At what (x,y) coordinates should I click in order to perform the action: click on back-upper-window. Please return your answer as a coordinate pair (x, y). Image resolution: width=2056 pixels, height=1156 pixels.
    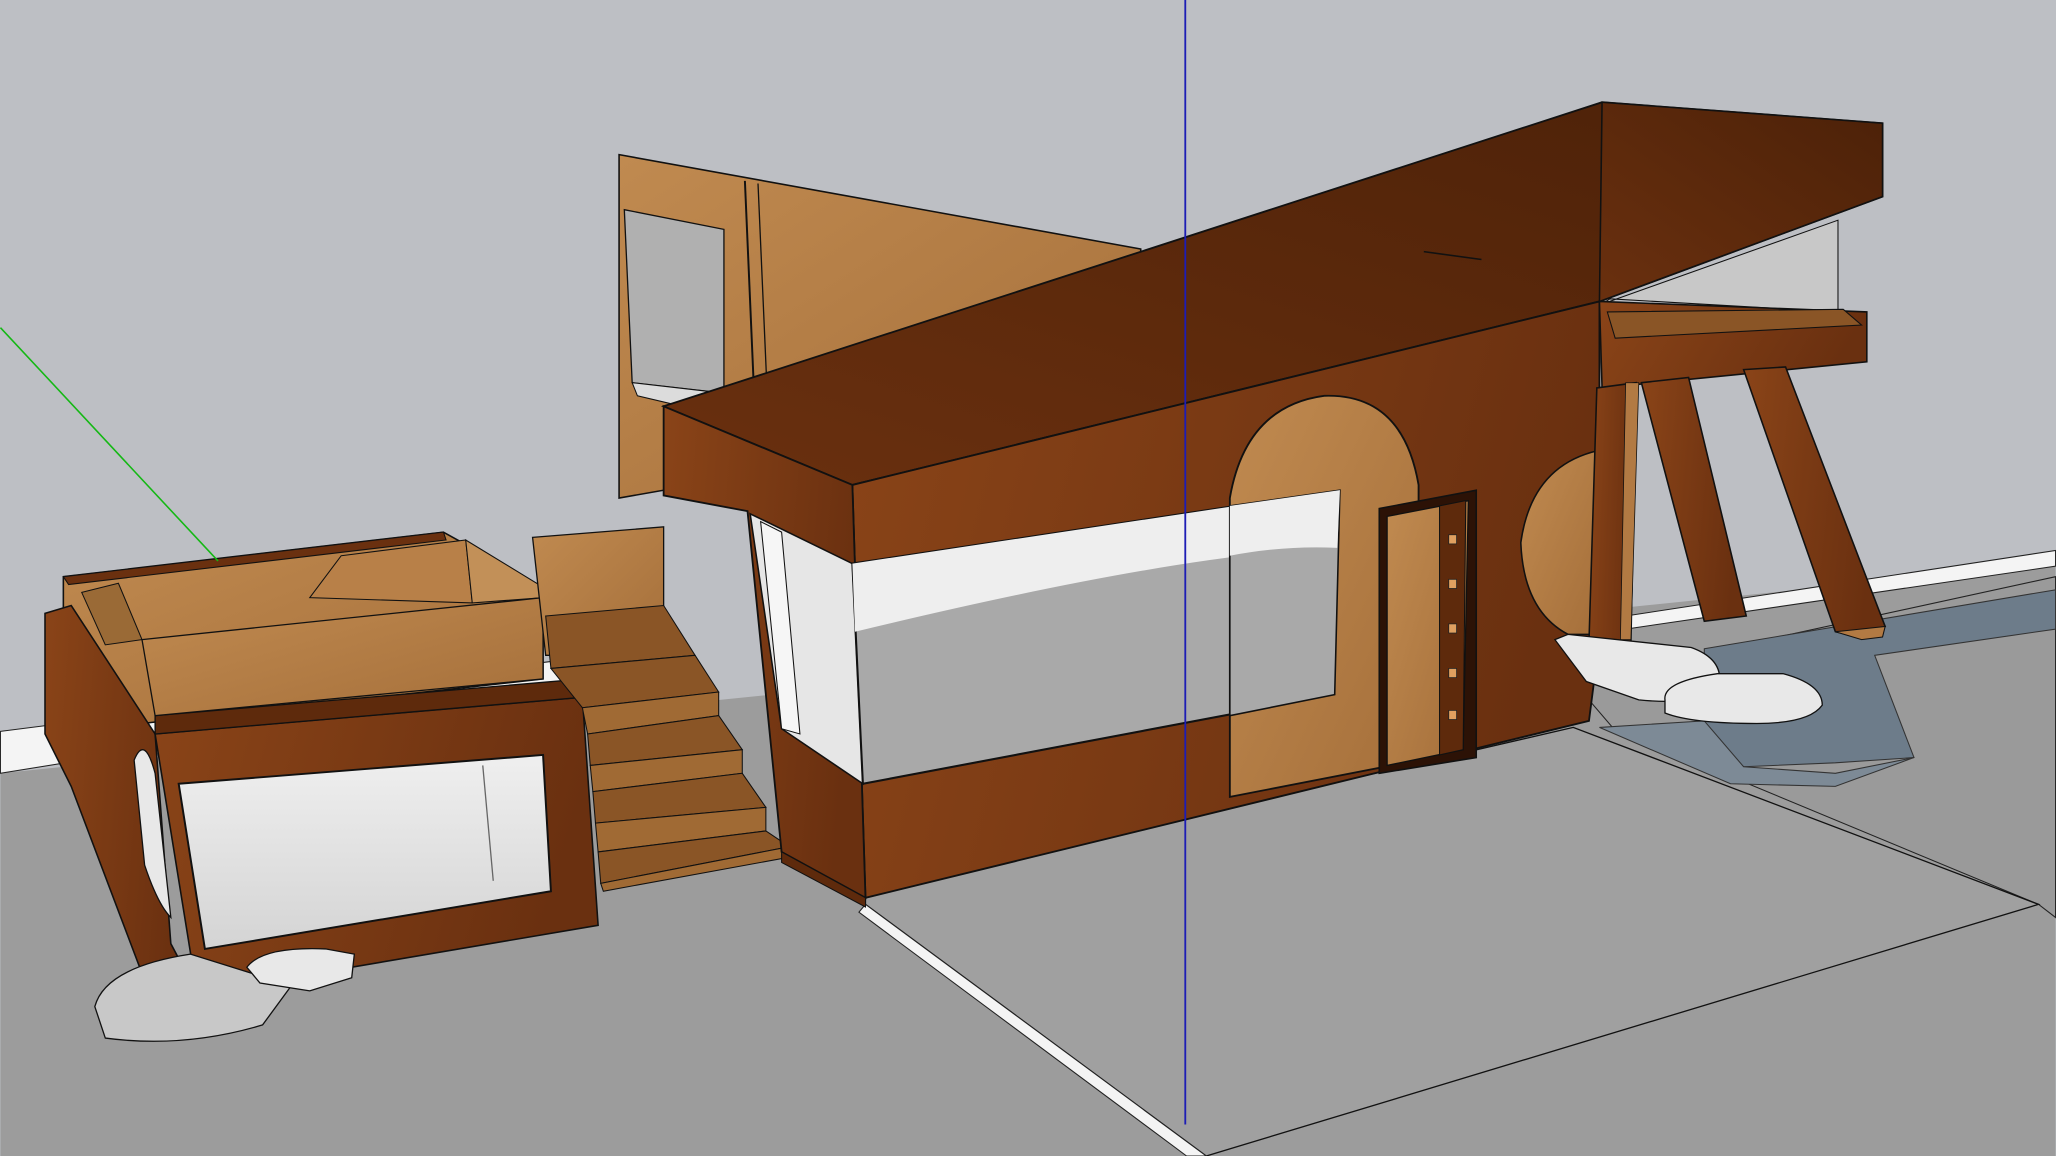
    Looking at the image, I should click on (674, 301).